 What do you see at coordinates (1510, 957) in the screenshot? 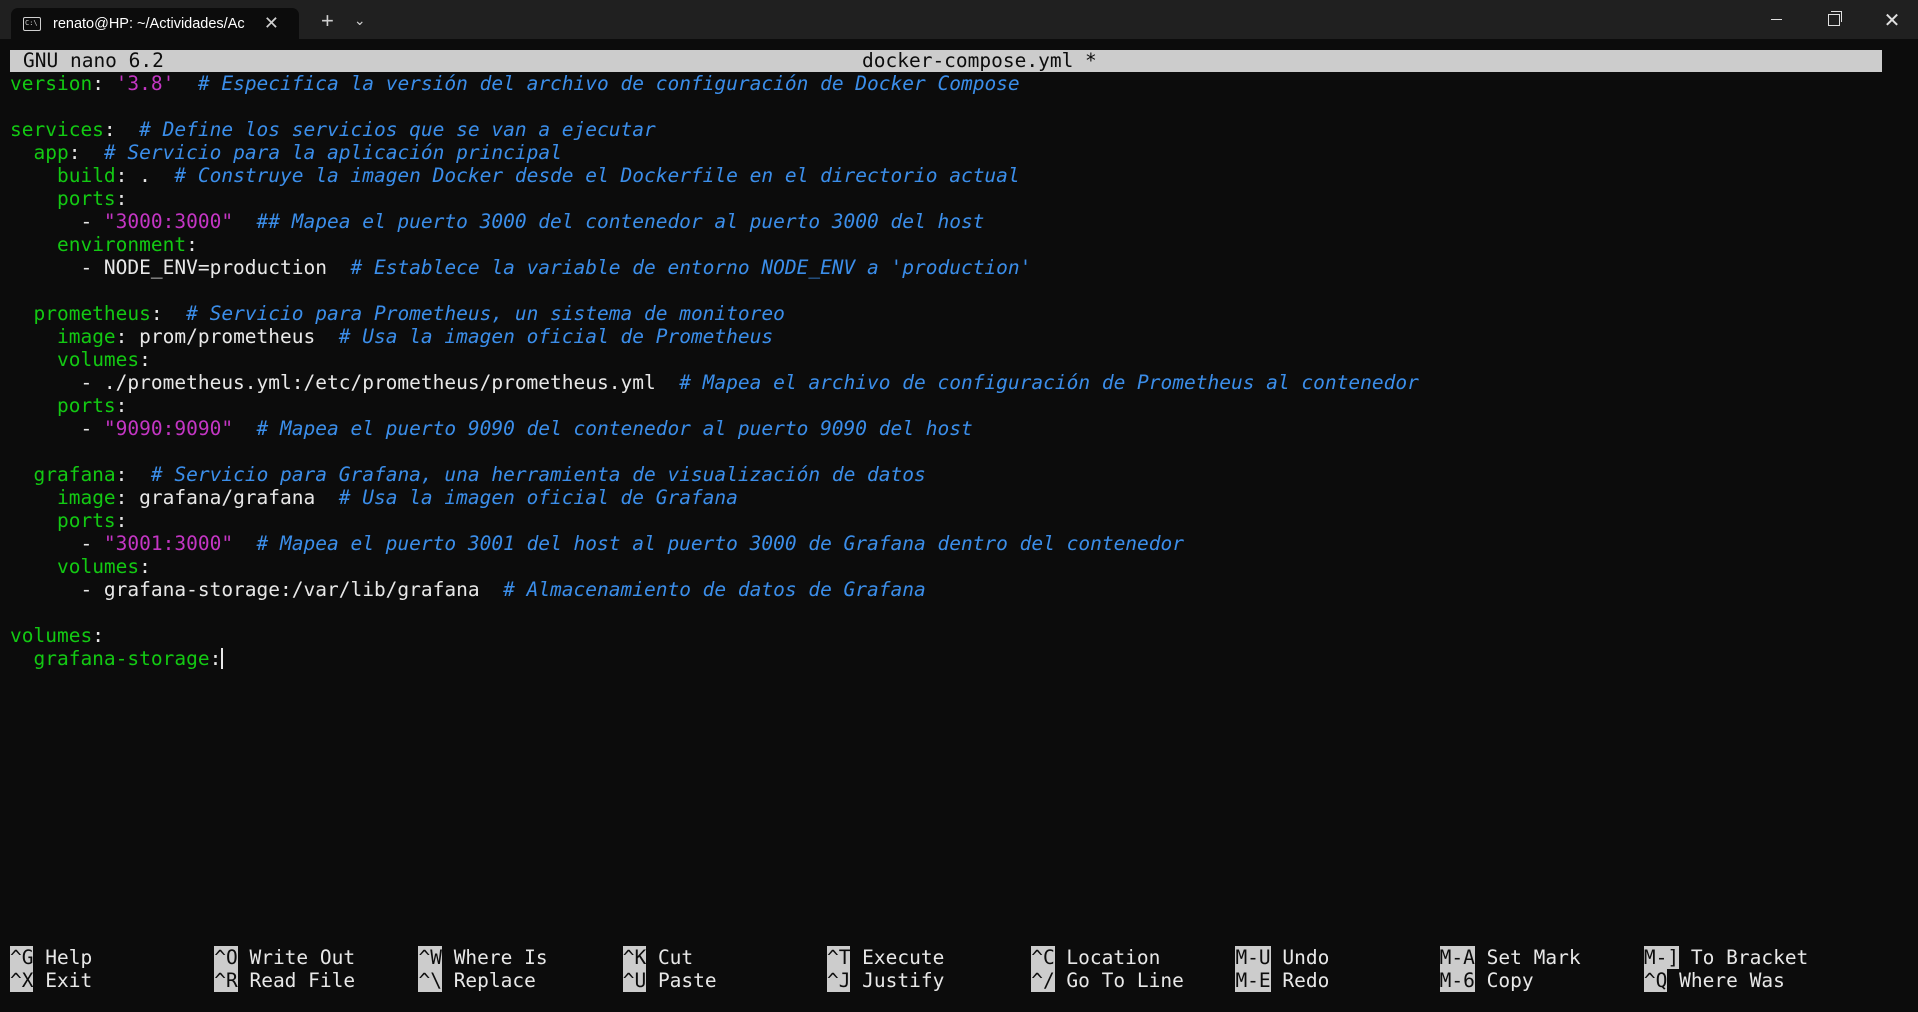
I see `shortcut-item: M-A Set Mark` at bounding box center [1510, 957].